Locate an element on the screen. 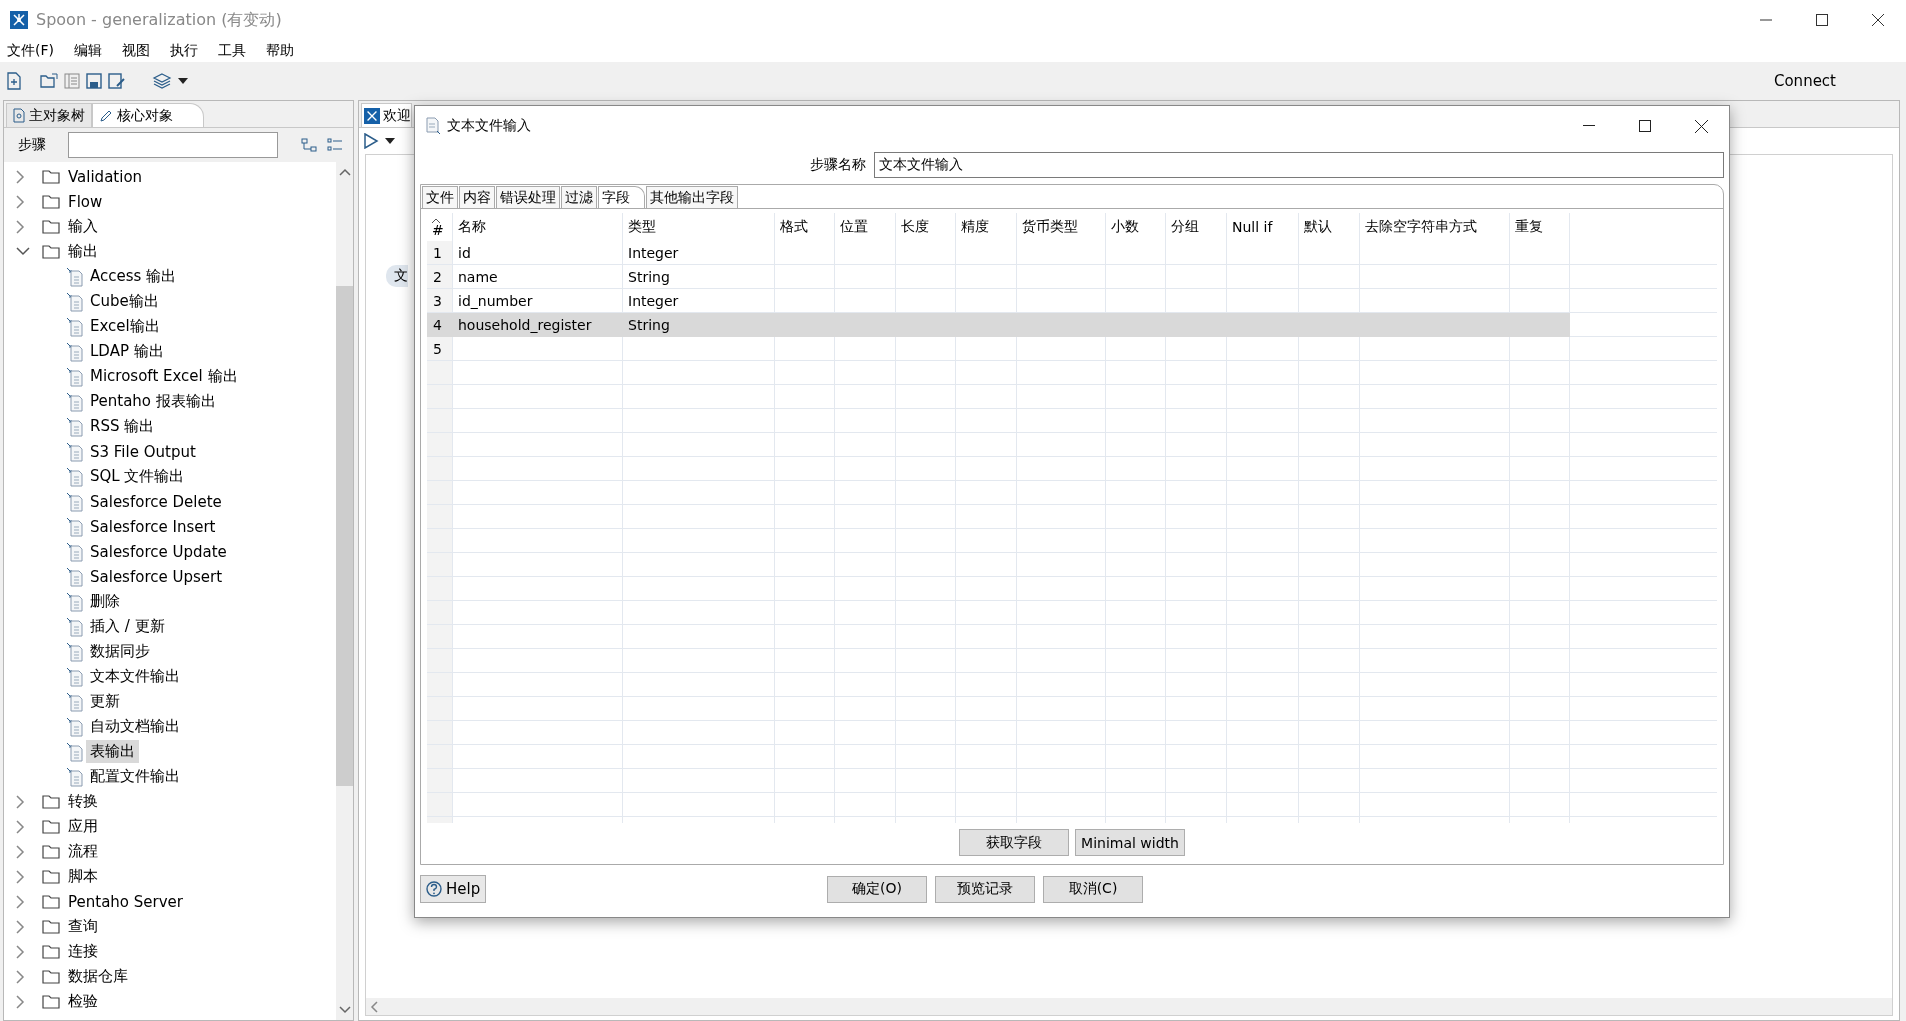 The height and width of the screenshot is (1021, 1906). tree-item: SQL 文件输出 is located at coordinates (137, 476).